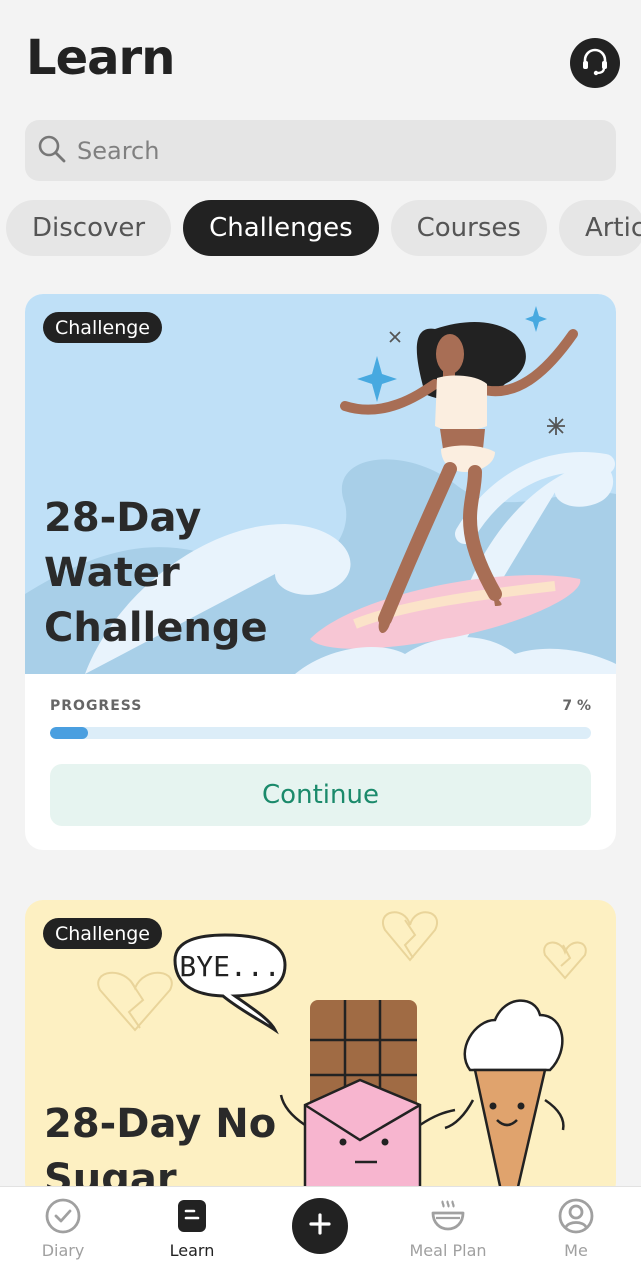  Describe the element at coordinates (63, 1250) in the screenshot. I see `nav-label: Diary` at that location.